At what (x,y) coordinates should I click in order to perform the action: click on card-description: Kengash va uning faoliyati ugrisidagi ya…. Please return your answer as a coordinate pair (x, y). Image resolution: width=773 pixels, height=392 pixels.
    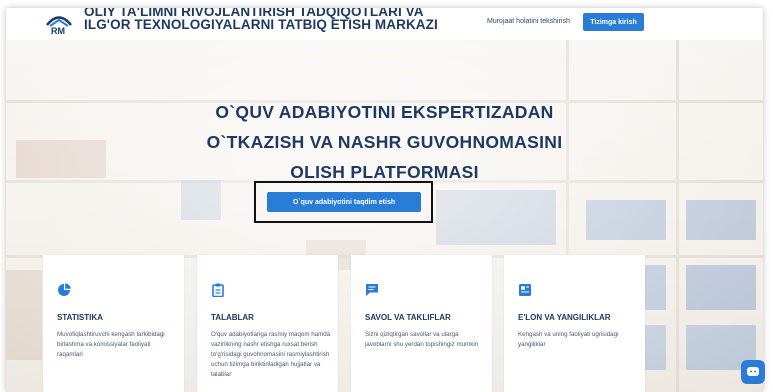
    Looking at the image, I should click on (568, 339).